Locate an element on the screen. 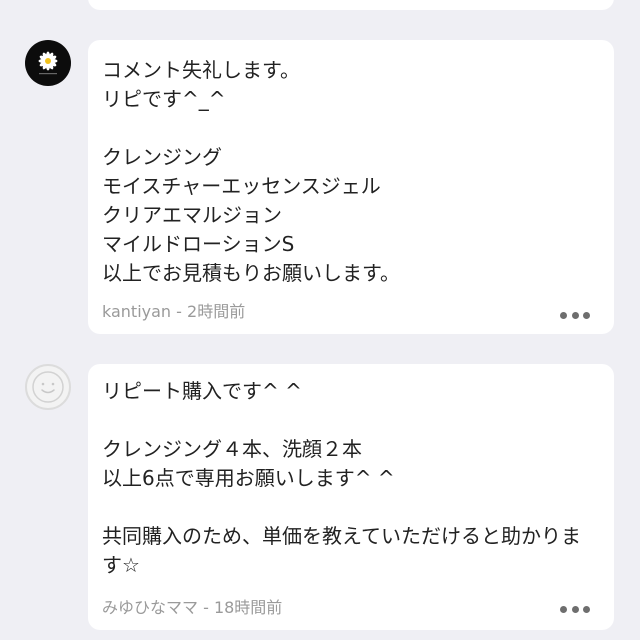 This screenshot has width=640, height=640. default-avatar-icon is located at coordinates (48, 387).